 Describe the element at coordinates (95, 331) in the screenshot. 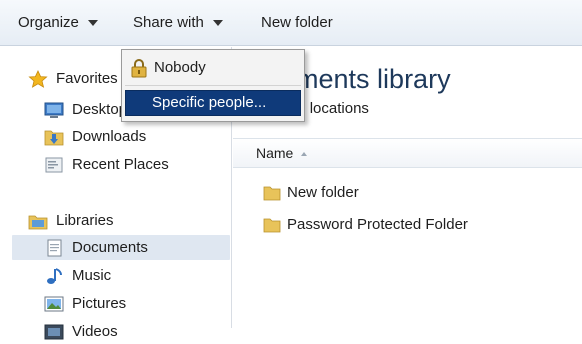

I see `nav-label: Videos` at that location.